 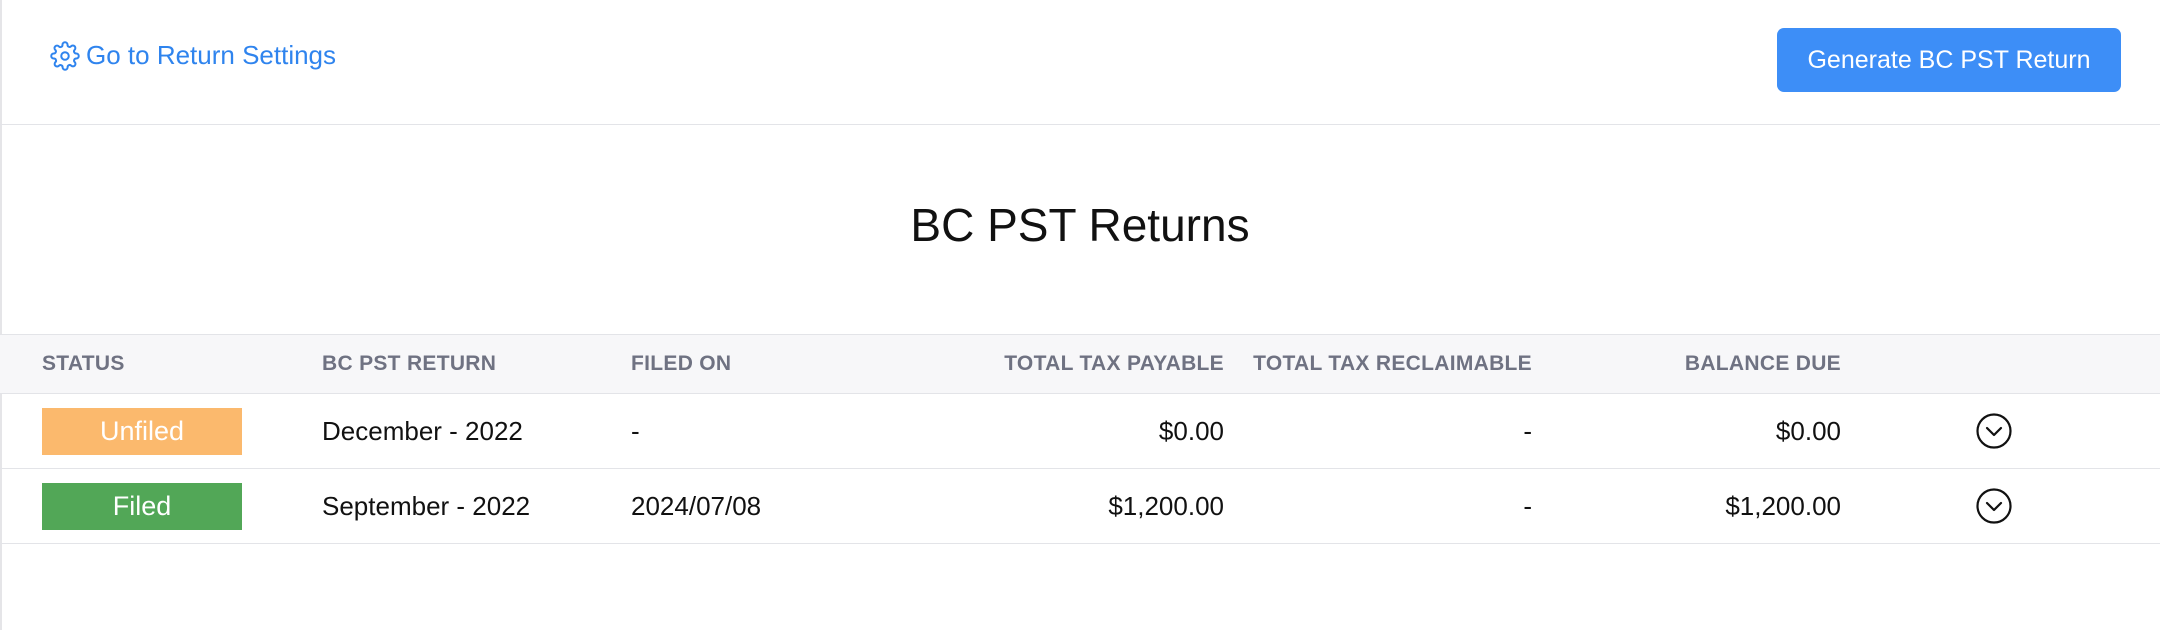 I want to click on column-header-return: BC PST RETURN, so click(x=409, y=363).